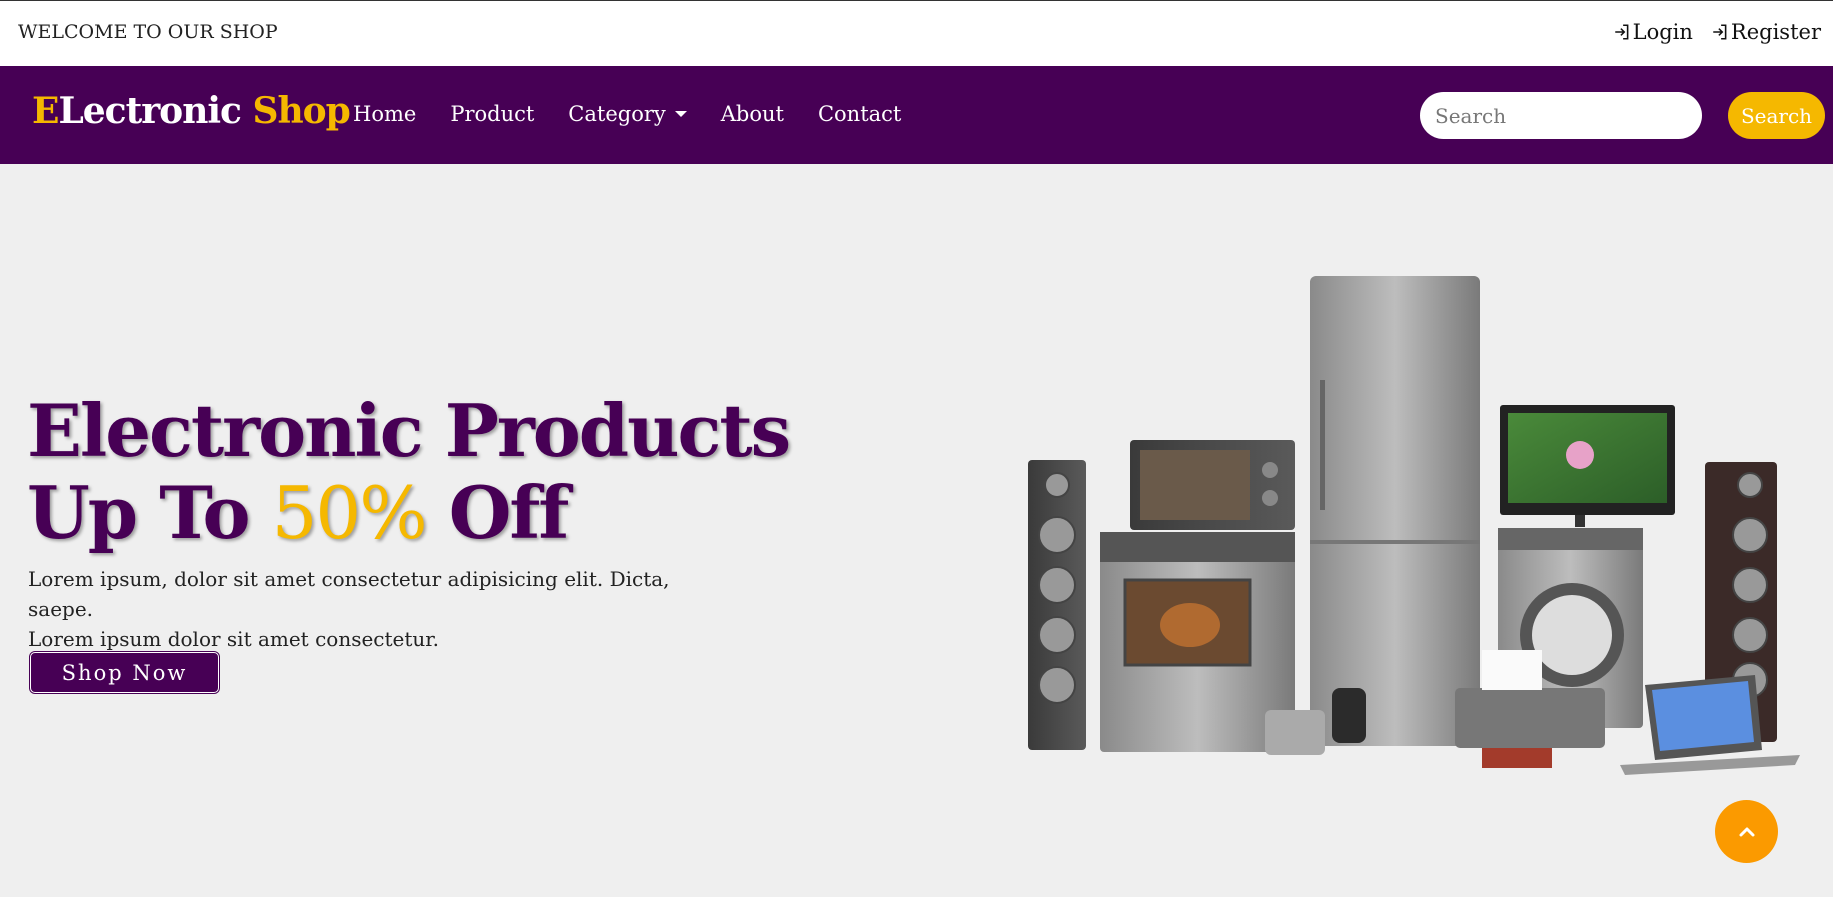 Image resolution: width=1833 pixels, height=897 pixels. I want to click on hero-title: Electronic Products Up To 50% Off, so click(409, 471).